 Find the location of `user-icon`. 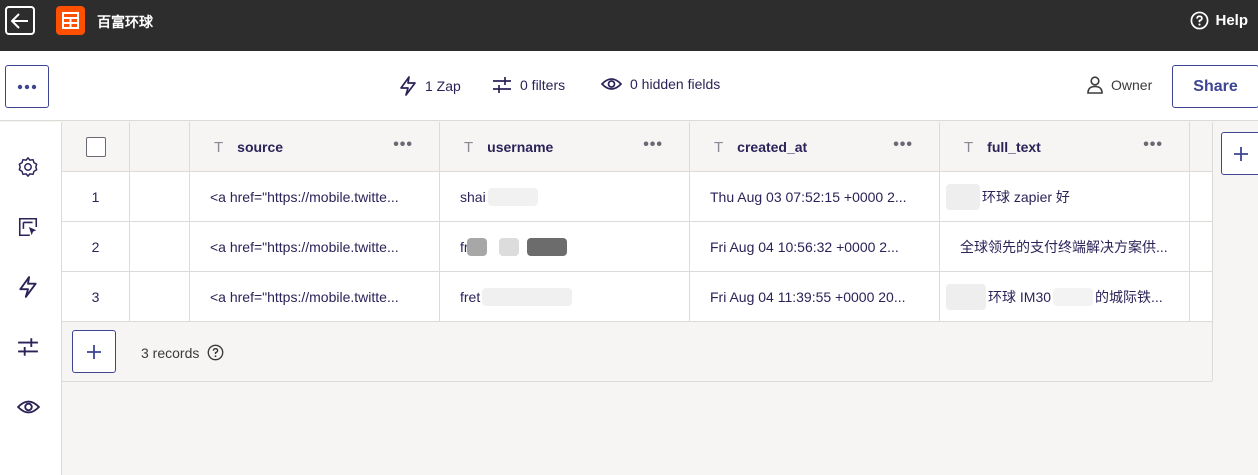

user-icon is located at coordinates (1095, 85).